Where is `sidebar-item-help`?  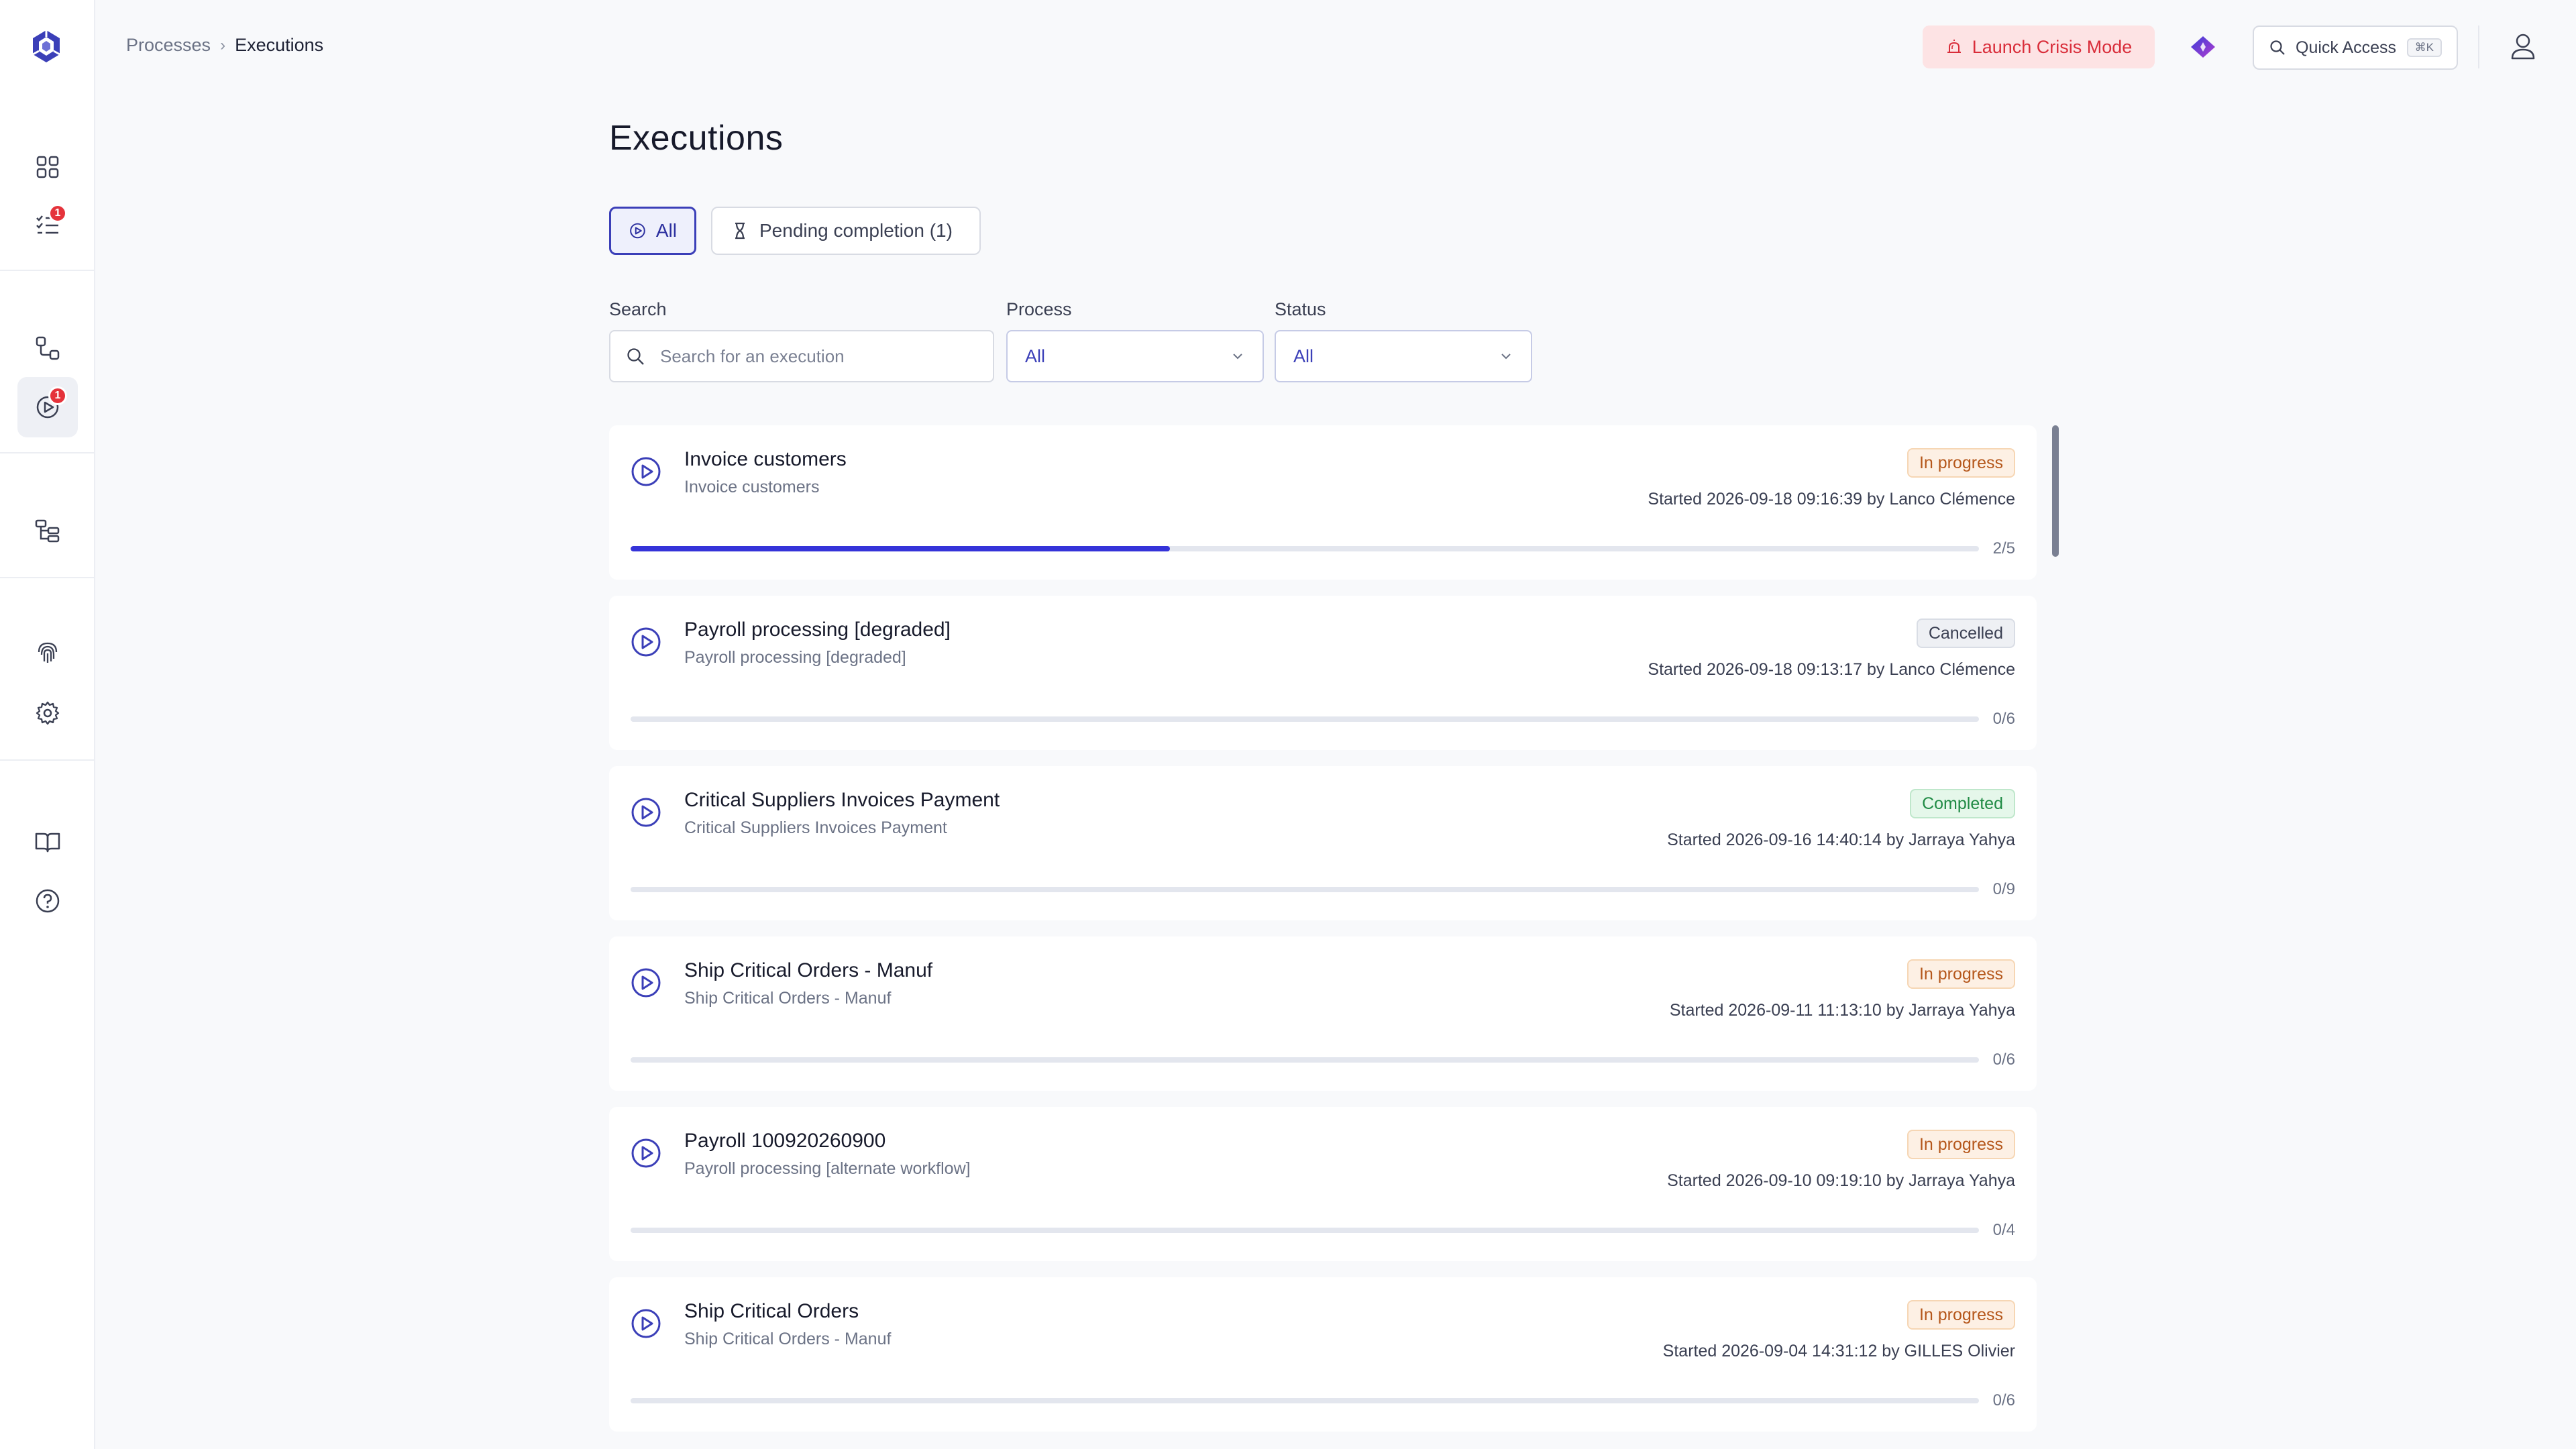
sidebar-item-help is located at coordinates (47, 901).